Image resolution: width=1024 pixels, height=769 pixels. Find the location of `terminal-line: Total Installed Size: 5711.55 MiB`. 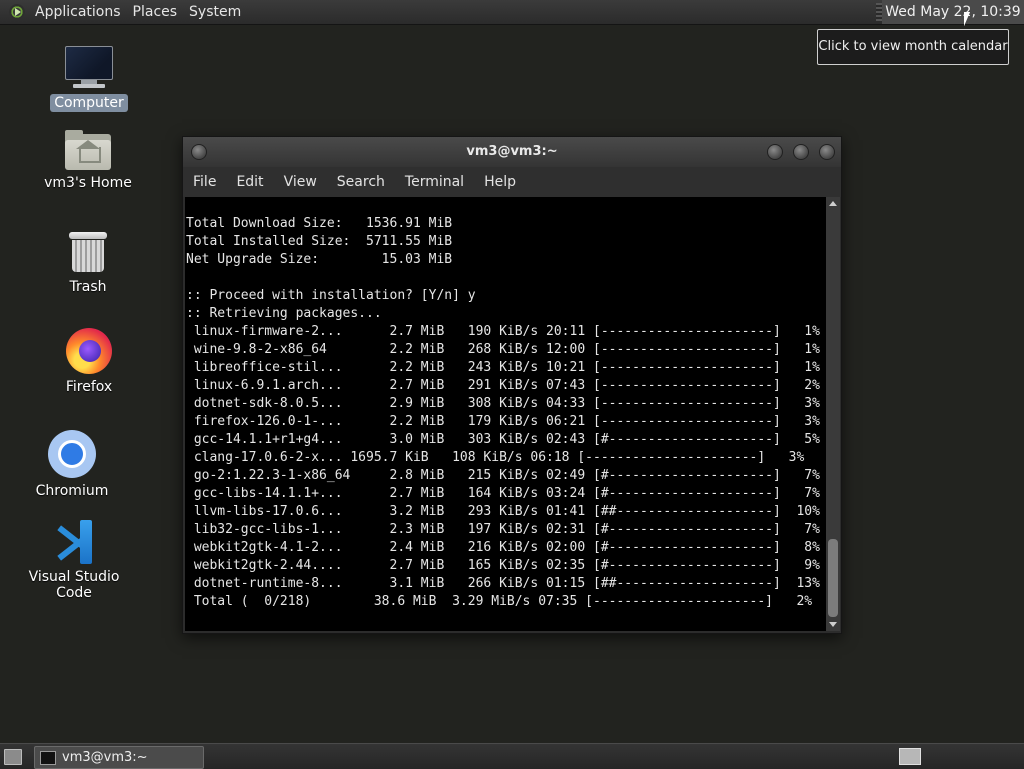

terminal-line: Total Installed Size: 5711.55 MiB is located at coordinates (319, 241).